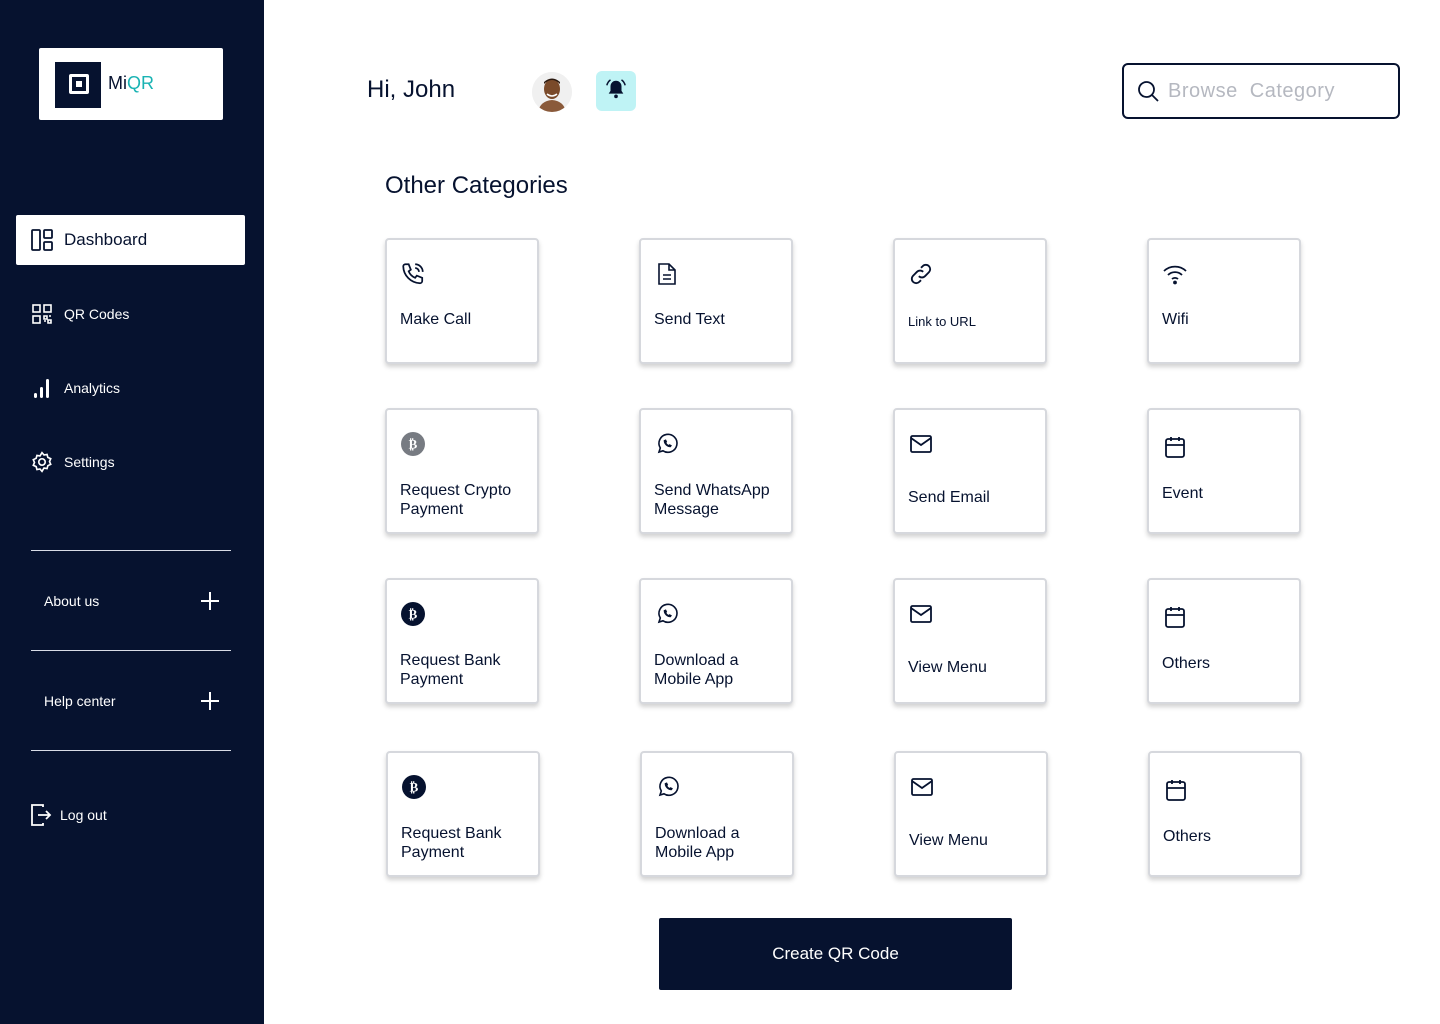 The height and width of the screenshot is (1024, 1440). Describe the element at coordinates (83, 815) in the screenshot. I see `logout-label: Log out` at that location.